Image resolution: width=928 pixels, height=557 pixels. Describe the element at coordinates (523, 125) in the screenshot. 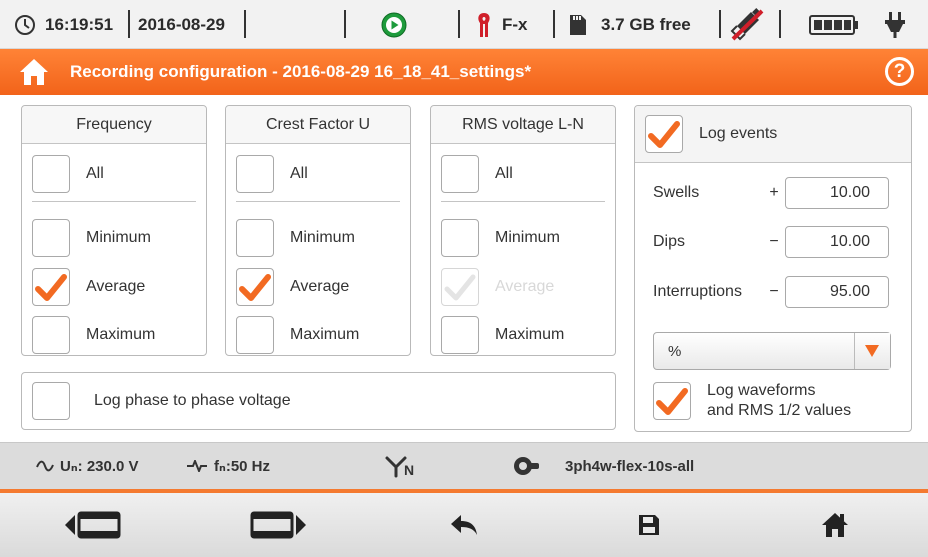

I see `group-title: RMS voltage L-N` at that location.